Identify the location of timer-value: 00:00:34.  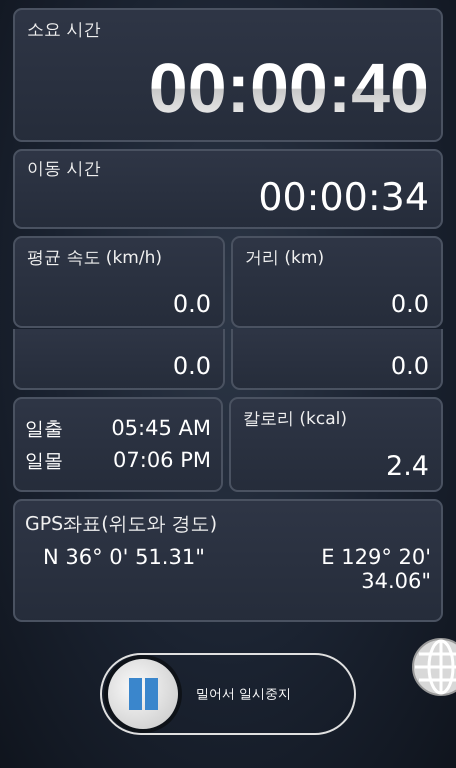
(343, 197).